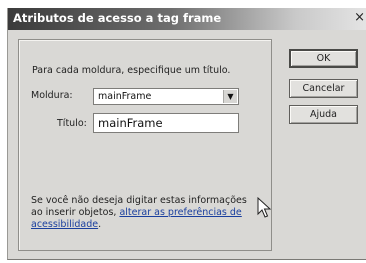 The image size is (366, 263). Describe the element at coordinates (117, 18) in the screenshot. I see `dialog-title: Atributos de acesso a tag frame` at that location.